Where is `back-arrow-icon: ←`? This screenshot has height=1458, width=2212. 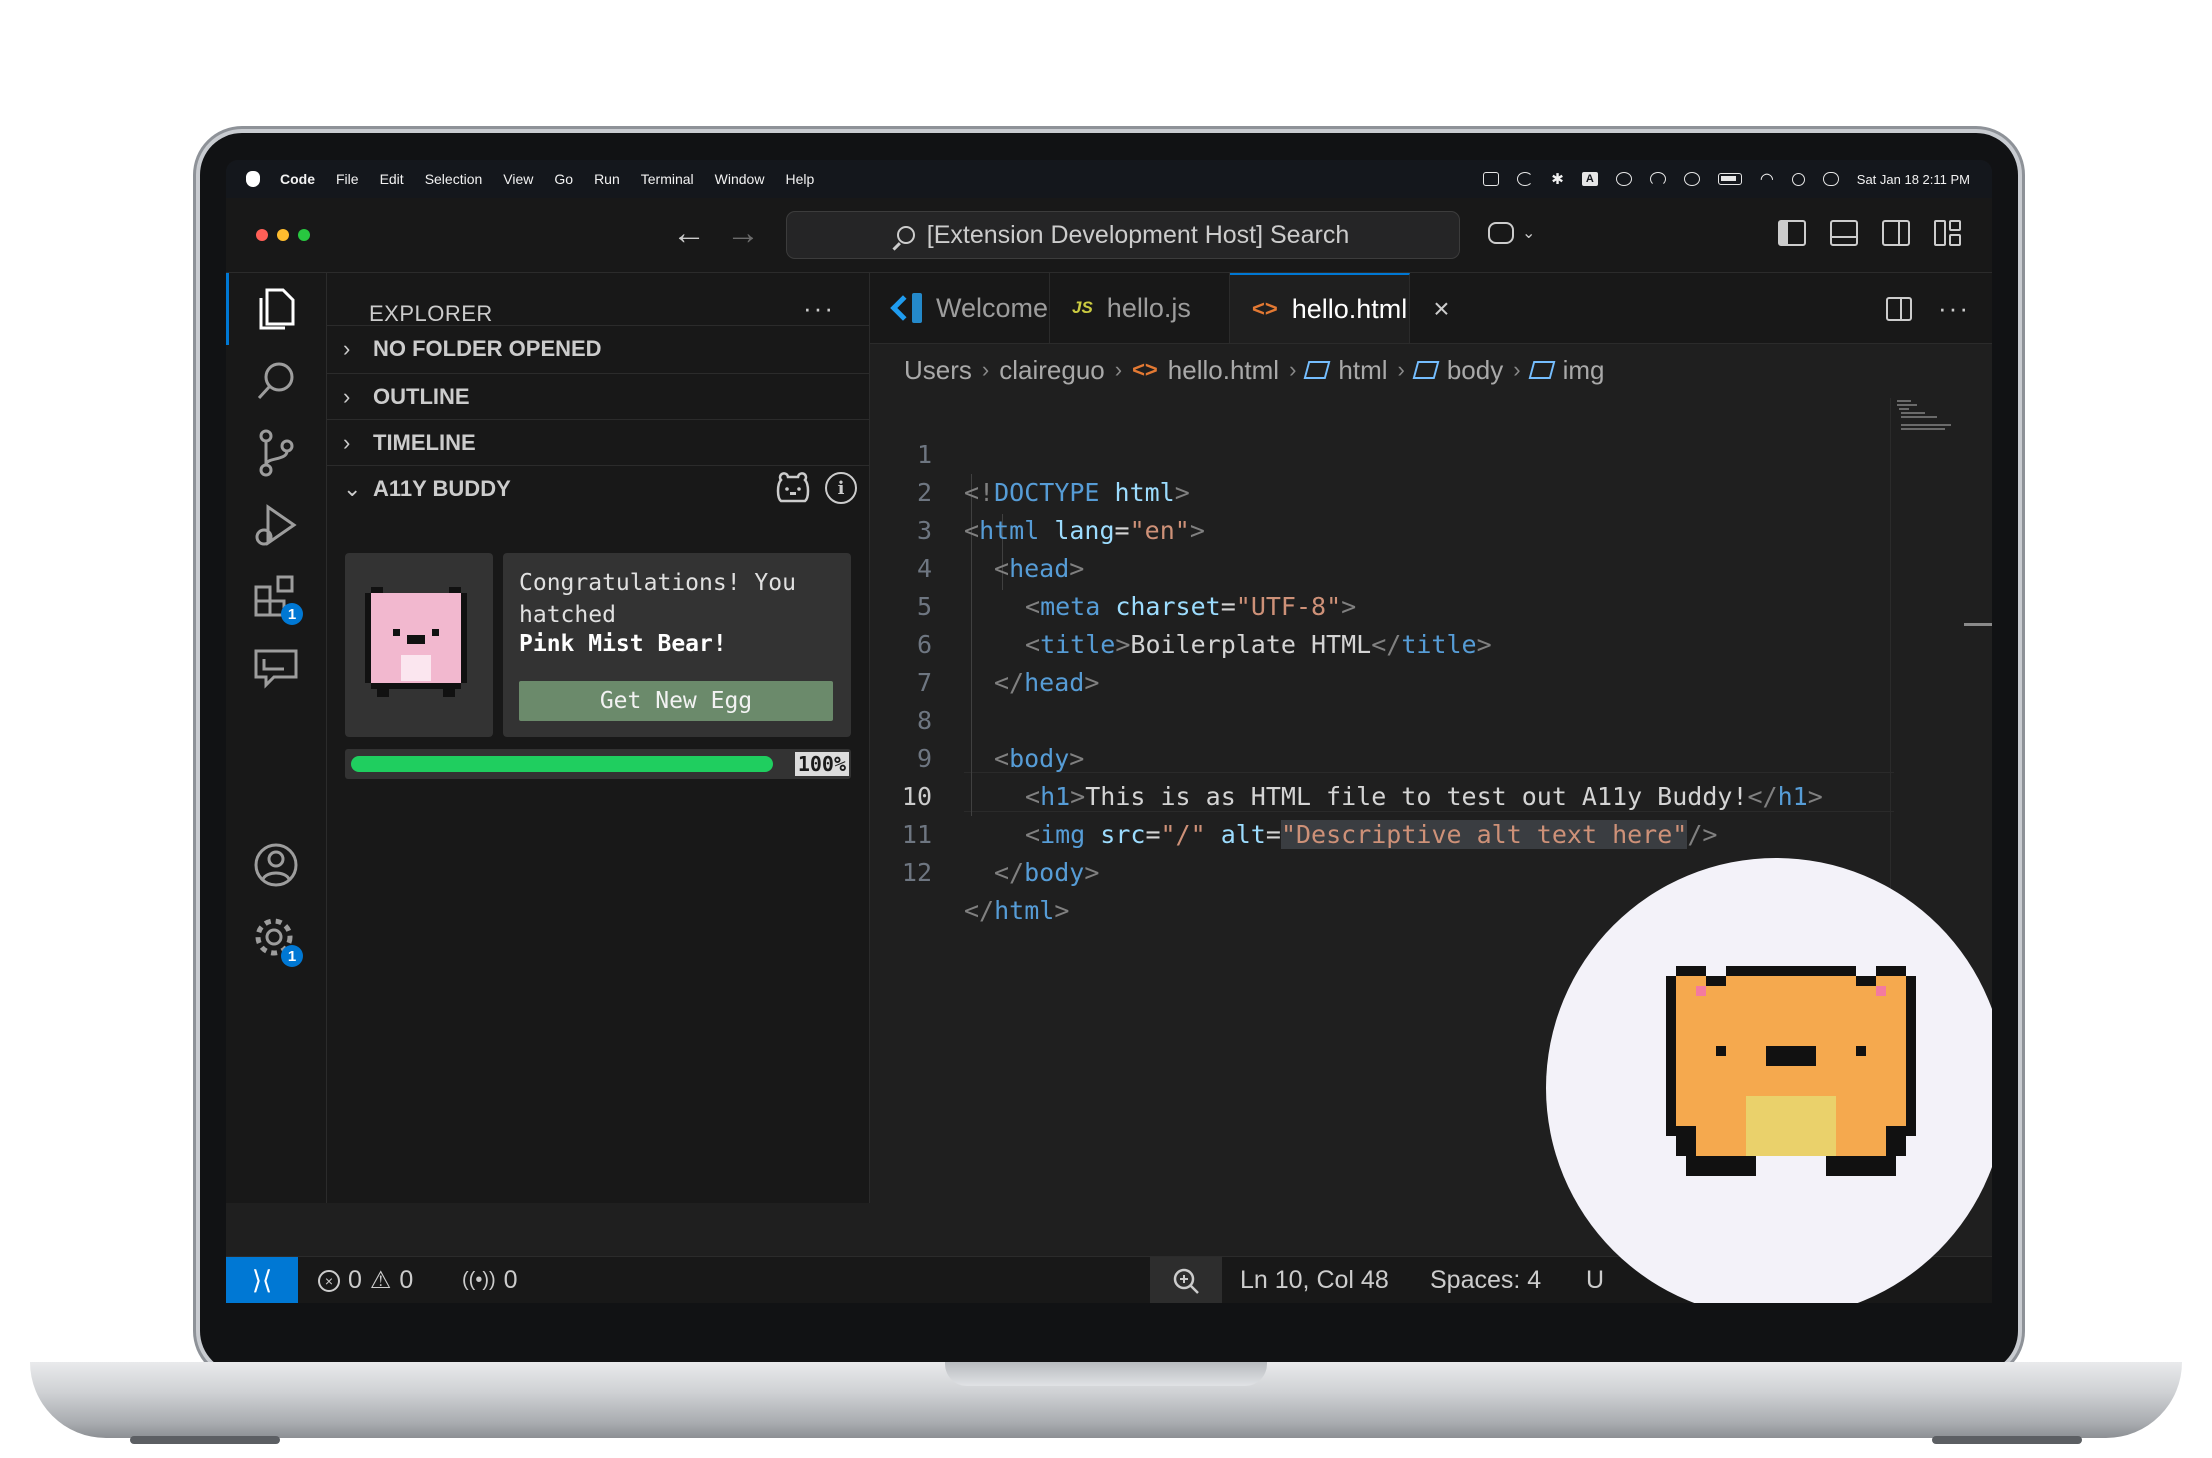
back-arrow-icon: ← is located at coordinates (689, 233).